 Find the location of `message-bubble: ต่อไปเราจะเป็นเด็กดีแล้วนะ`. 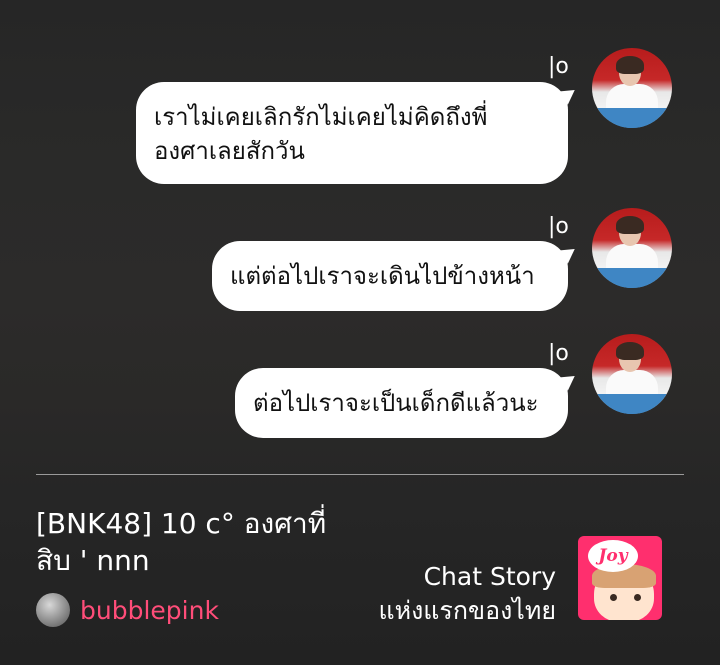

message-bubble: ต่อไปเราจะเป็นเด็กดีแล้วนะ is located at coordinates (407, 403).